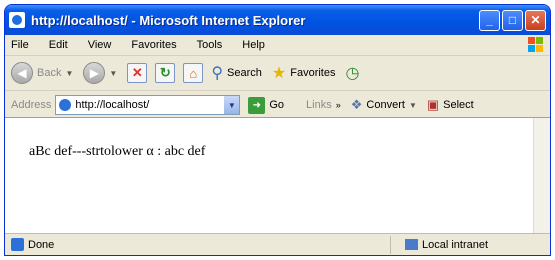 This screenshot has height=260, width=555. What do you see at coordinates (137, 73) in the screenshot?
I see `stop-button: ✕` at bounding box center [137, 73].